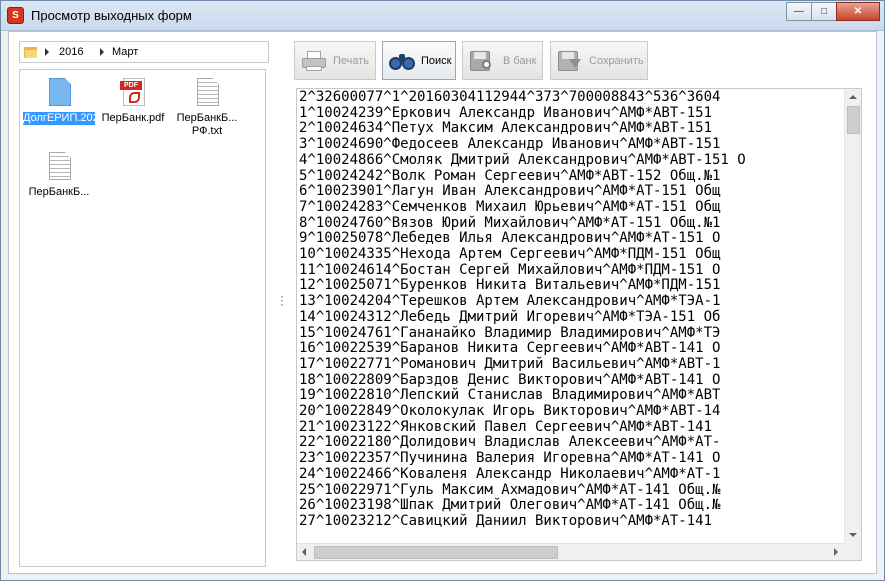  What do you see at coordinates (60, 92) in the screenshot?
I see `generic-file-icon` at bounding box center [60, 92].